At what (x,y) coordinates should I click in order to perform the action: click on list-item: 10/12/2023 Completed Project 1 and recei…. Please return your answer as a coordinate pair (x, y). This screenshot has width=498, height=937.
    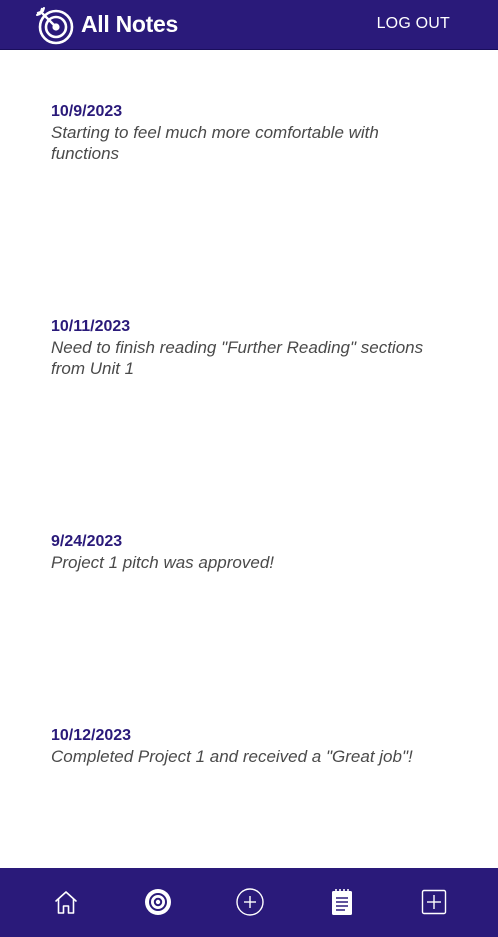
    Looking at the image, I should click on (251, 746).